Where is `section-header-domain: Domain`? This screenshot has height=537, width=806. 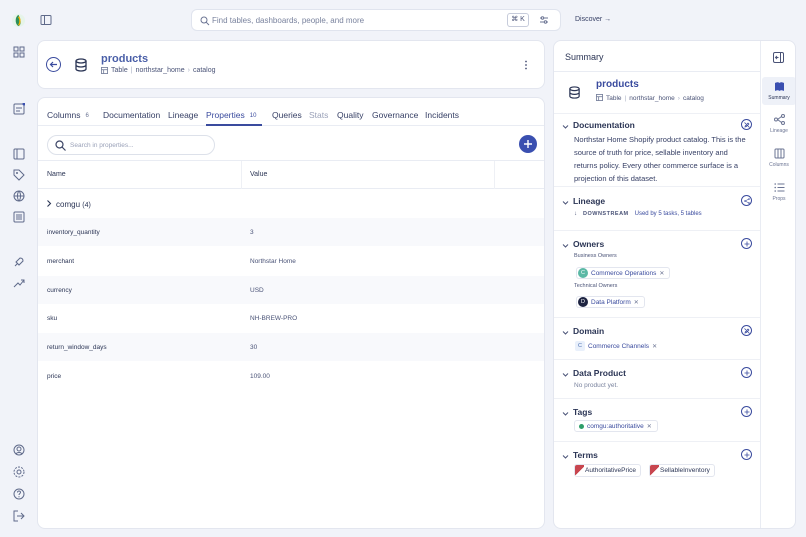
section-header-domain: Domain is located at coordinates (583, 331).